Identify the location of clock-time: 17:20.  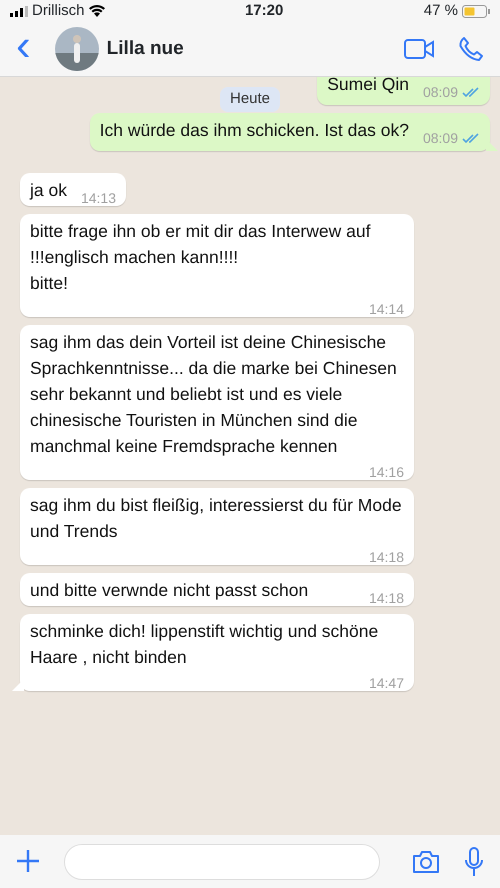
(264, 10).